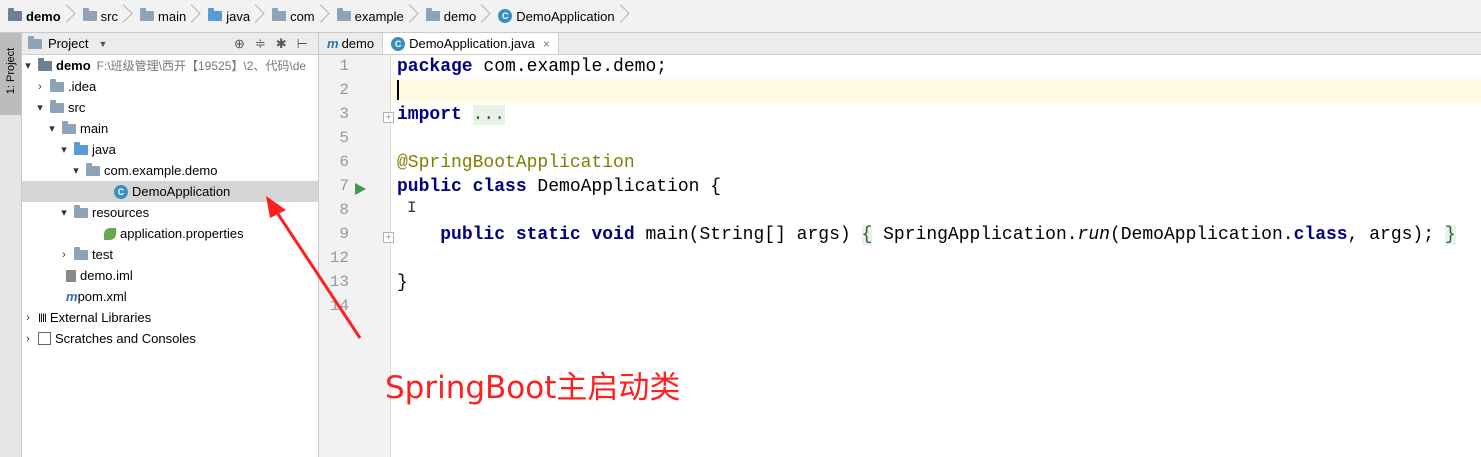 The height and width of the screenshot is (457, 1481). What do you see at coordinates (533, 388) in the screenshot?
I see `annotation-text: SpringBoot主启动类` at bounding box center [533, 388].